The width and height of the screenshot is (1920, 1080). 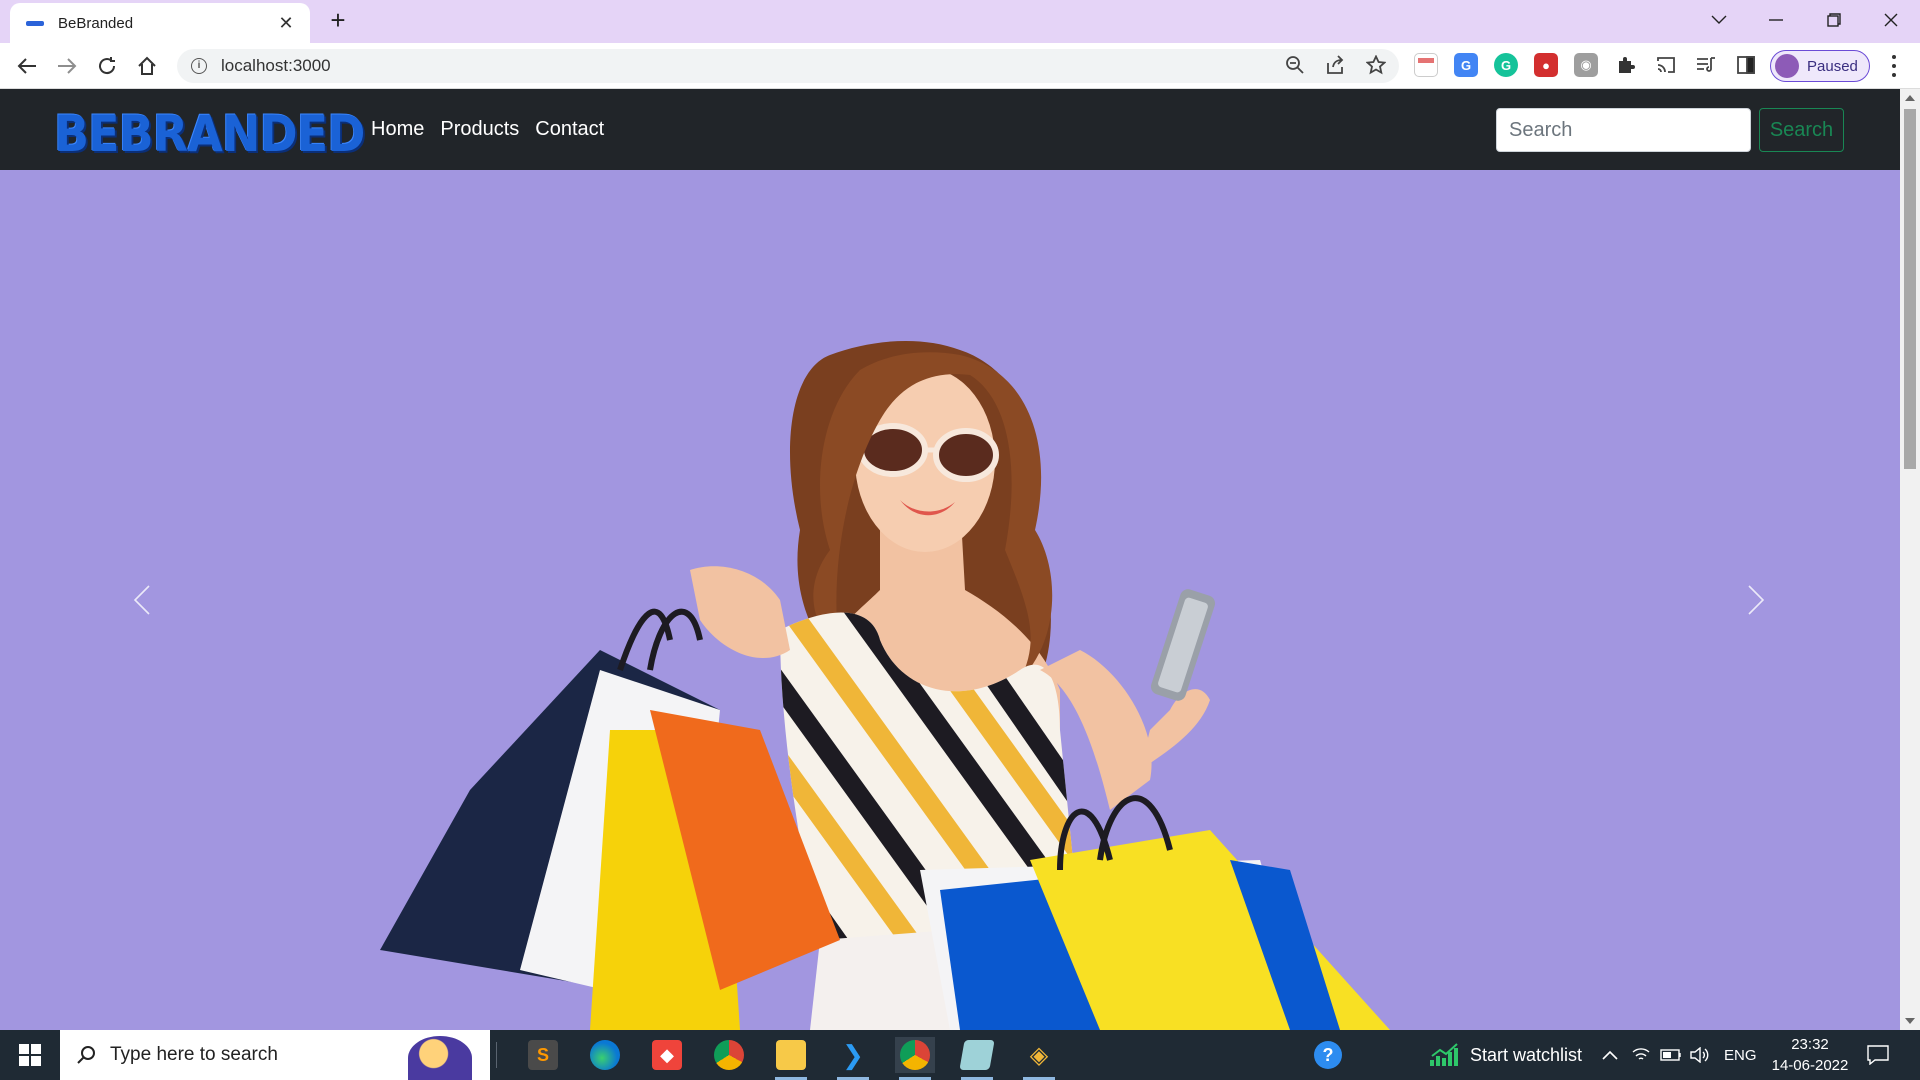 I want to click on media-queue-icon, so click(x=1706, y=65).